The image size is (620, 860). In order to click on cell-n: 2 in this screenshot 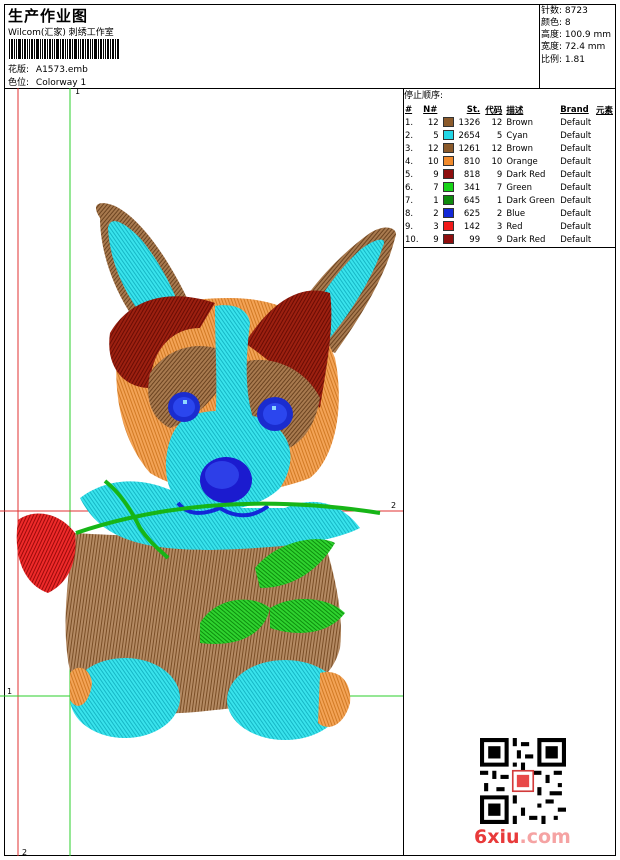, I will do `click(436, 213)`.